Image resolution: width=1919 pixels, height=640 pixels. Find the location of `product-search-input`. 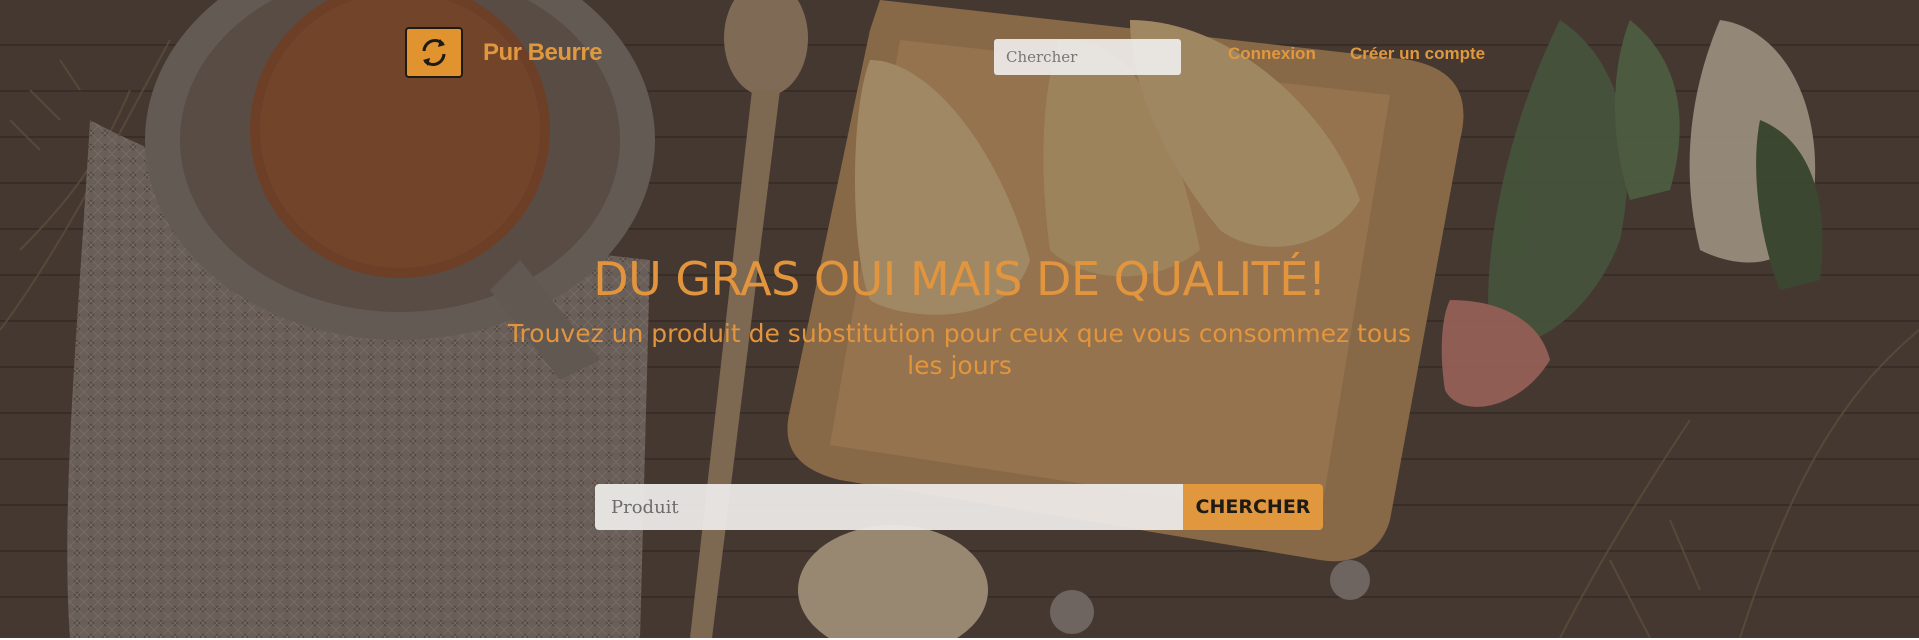

product-search-input is located at coordinates (889, 507).